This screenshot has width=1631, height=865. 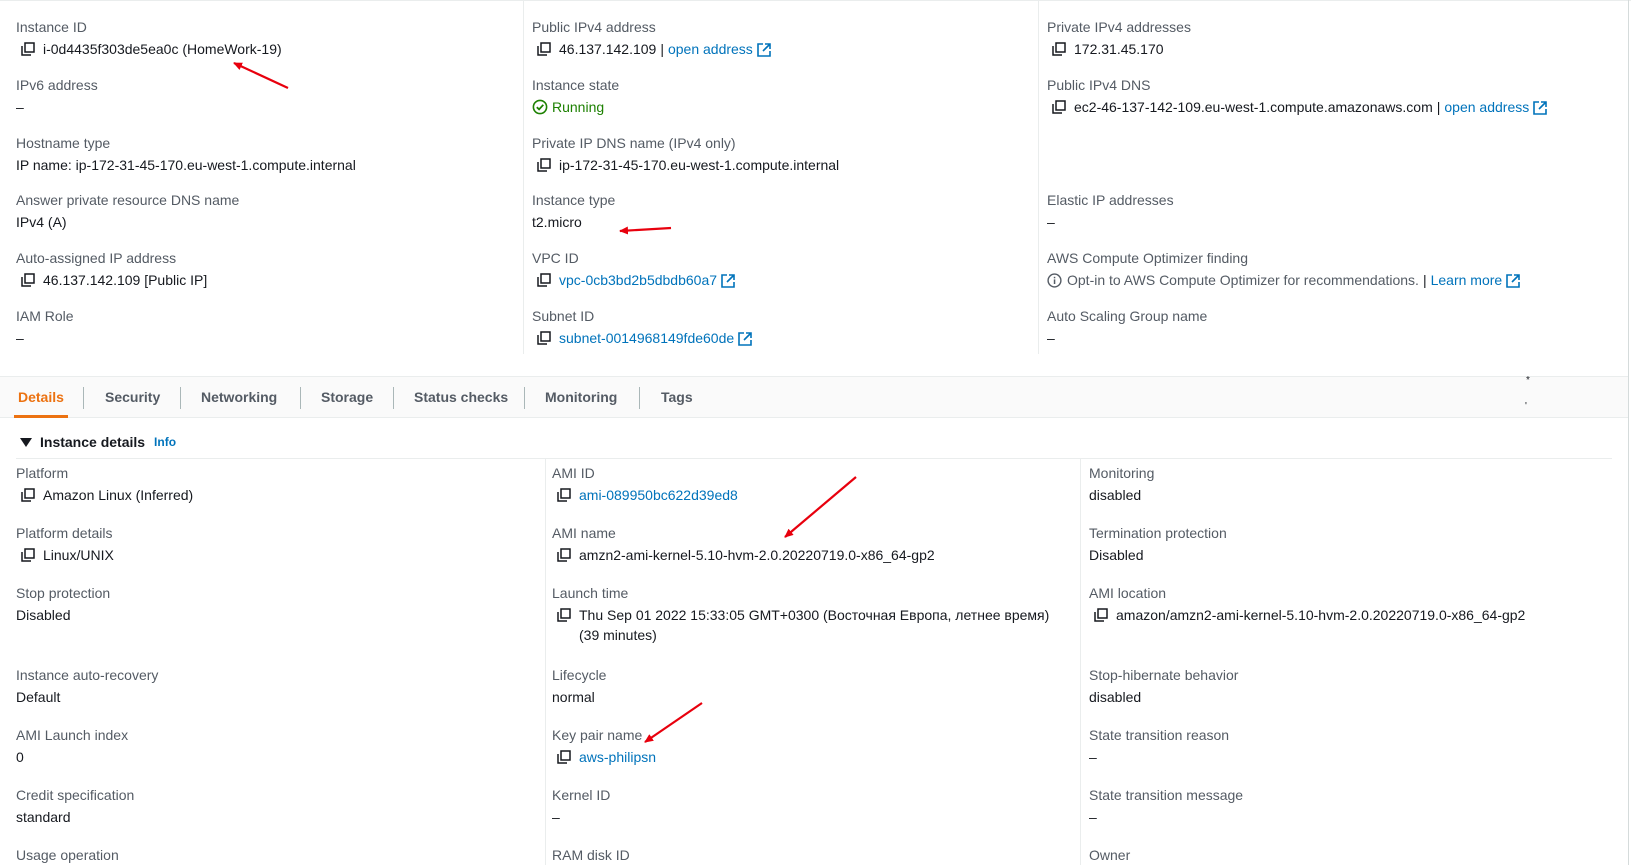 What do you see at coordinates (78, 555) in the screenshot?
I see `platform-details-value: Linux/UNIX` at bounding box center [78, 555].